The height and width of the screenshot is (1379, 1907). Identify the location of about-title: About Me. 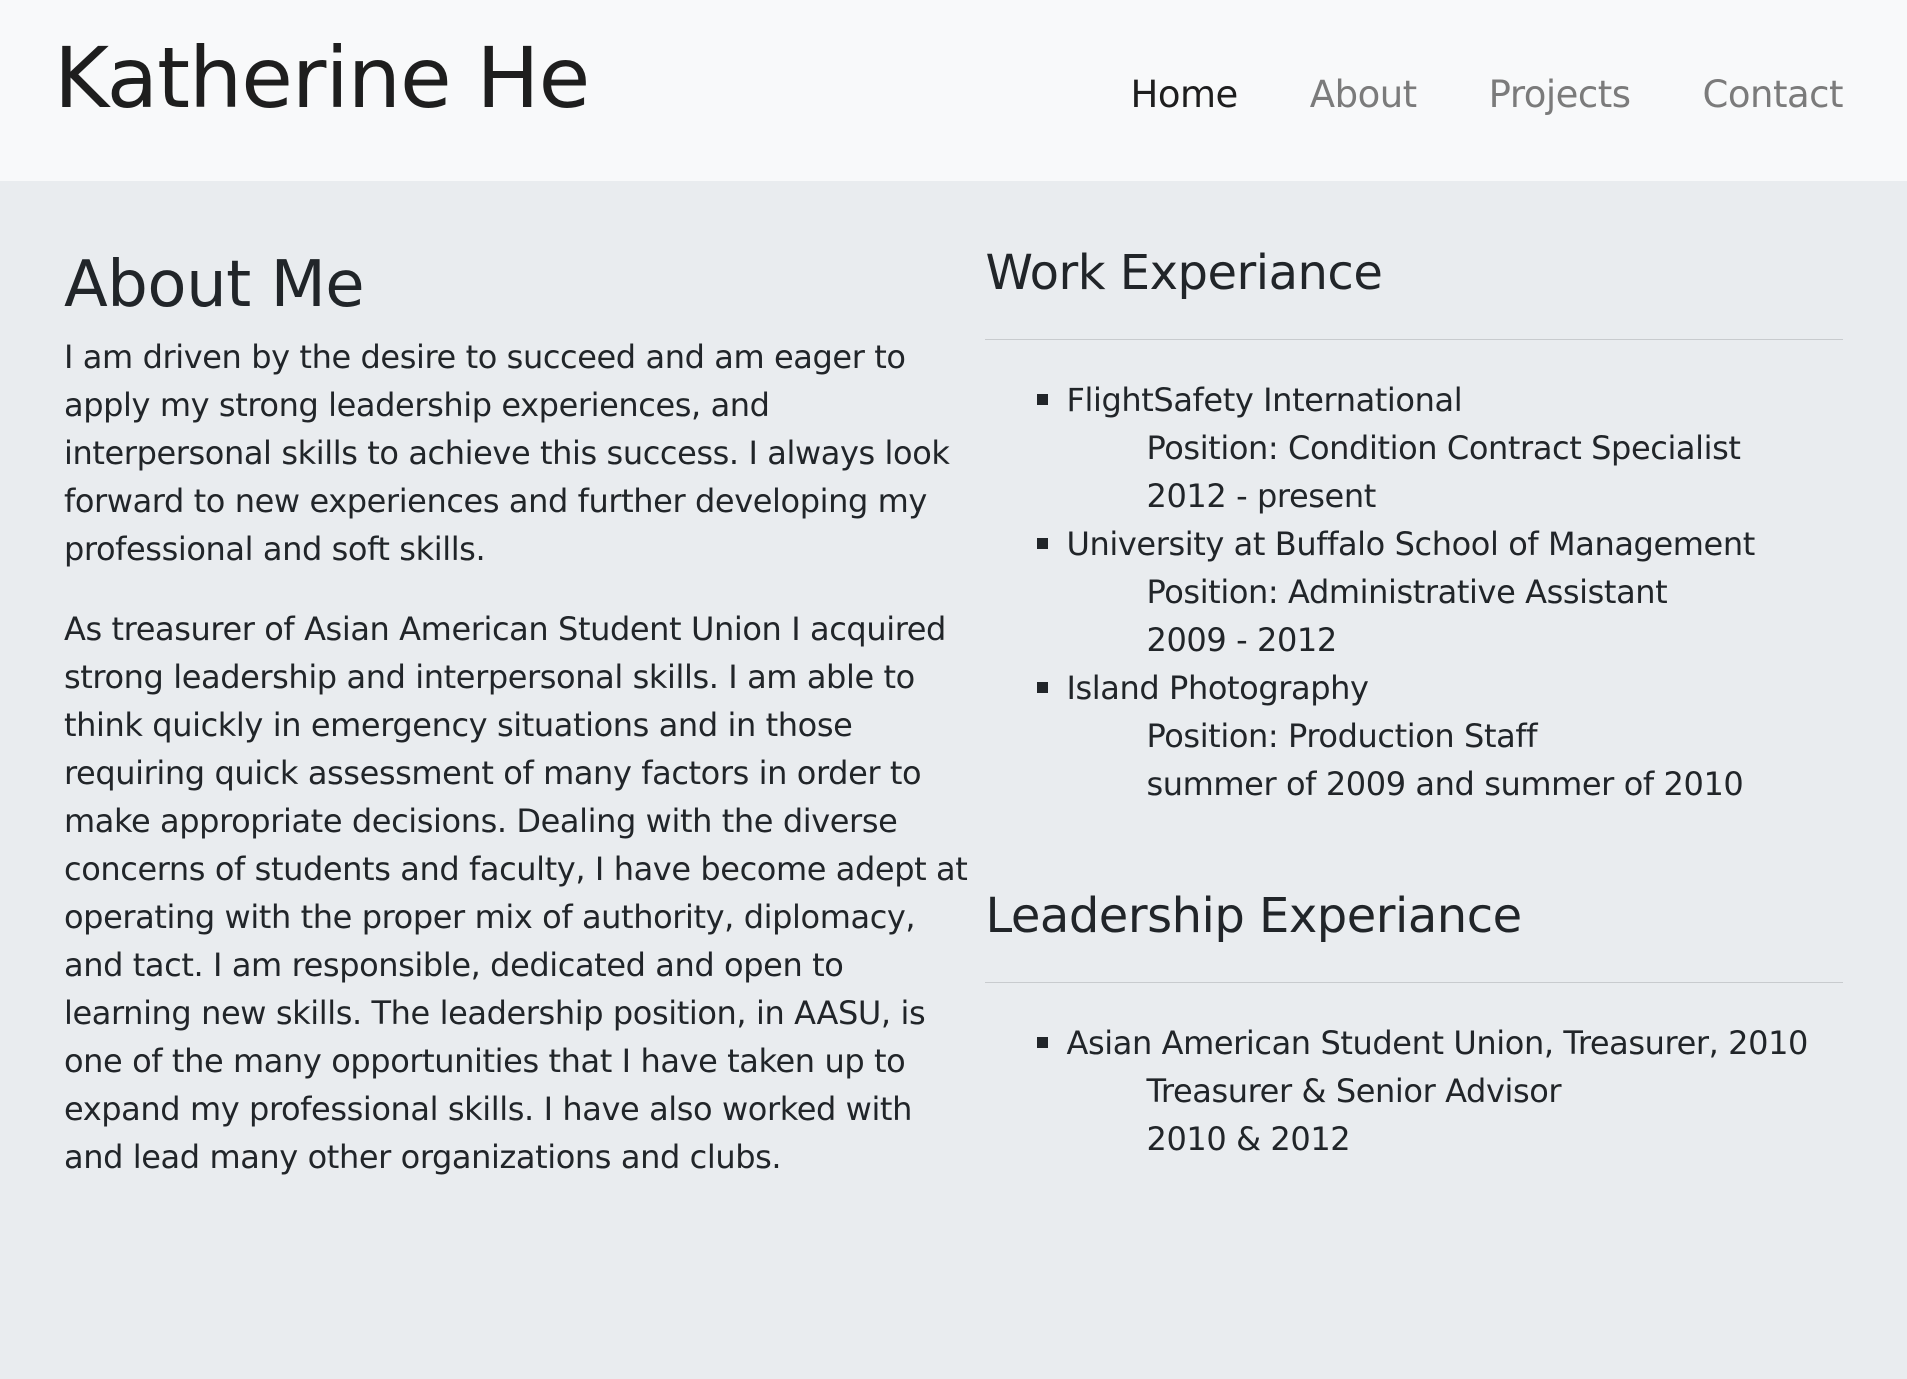
(214, 285).